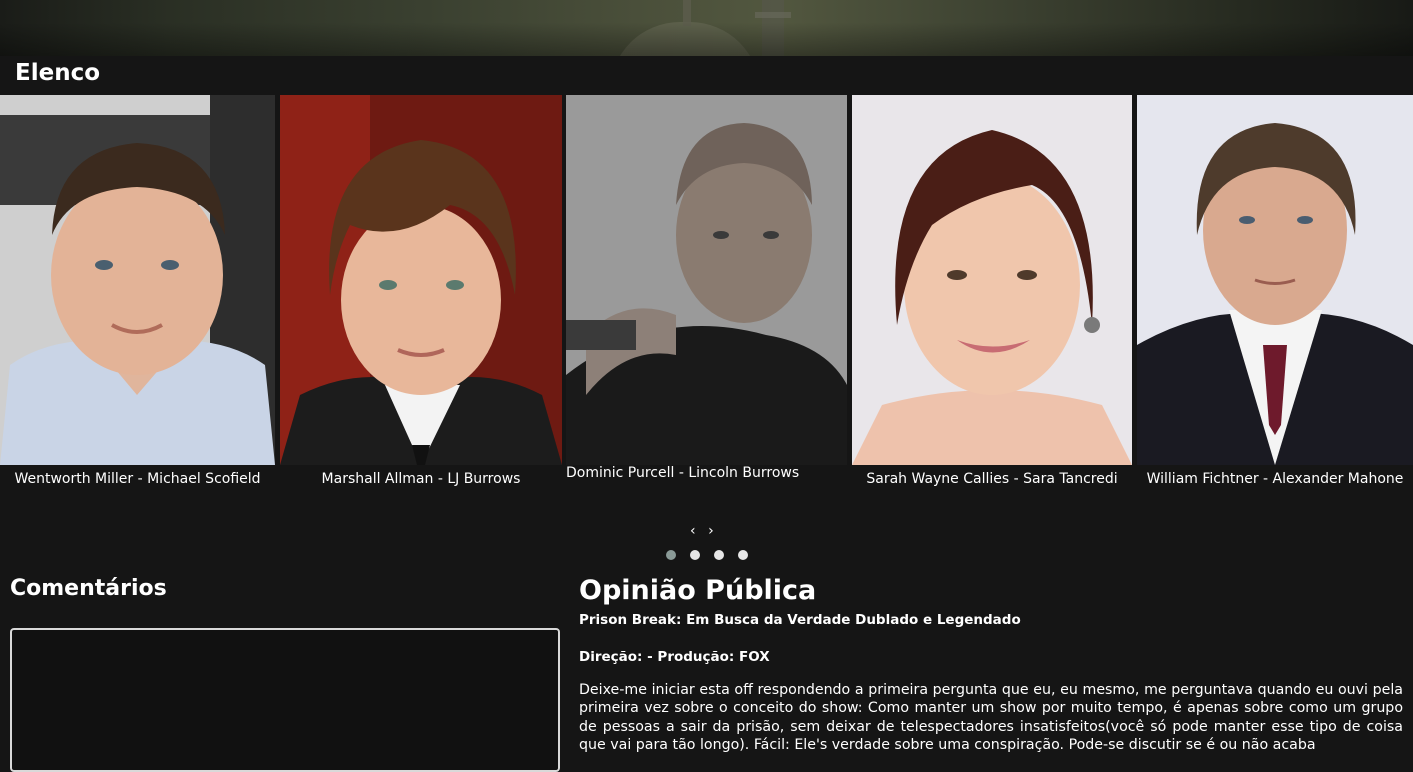  What do you see at coordinates (992, 479) in the screenshot?
I see `cast-caption: Sarah Wayne Callies - Sara Tancredi` at bounding box center [992, 479].